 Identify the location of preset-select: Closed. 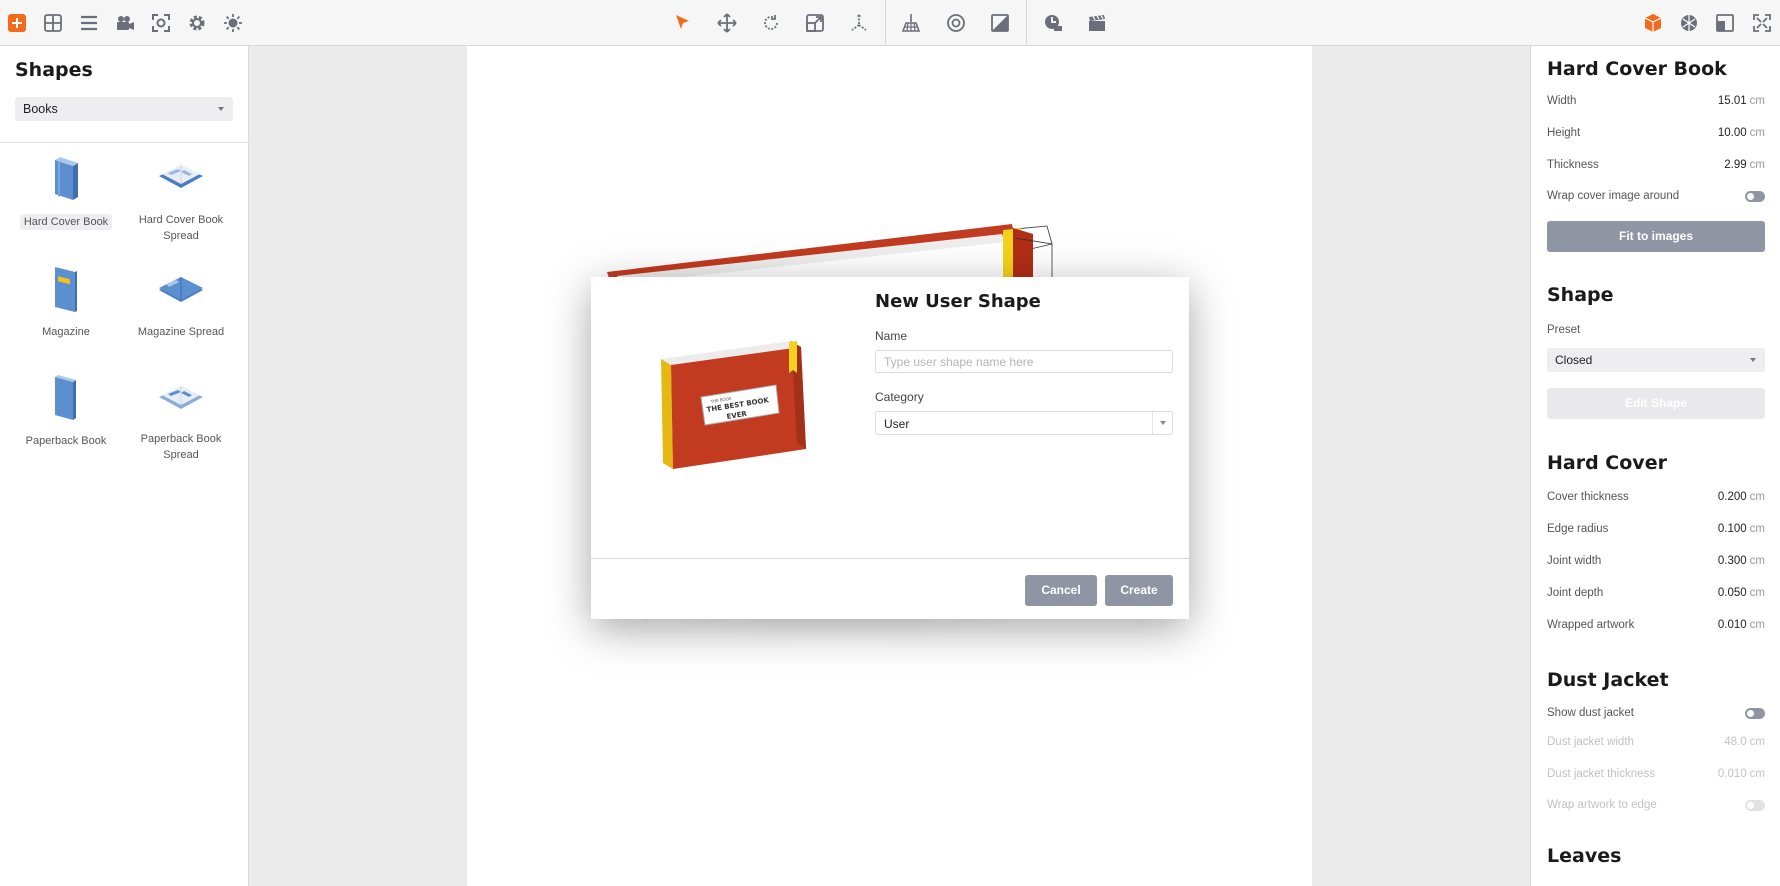
(1656, 360).